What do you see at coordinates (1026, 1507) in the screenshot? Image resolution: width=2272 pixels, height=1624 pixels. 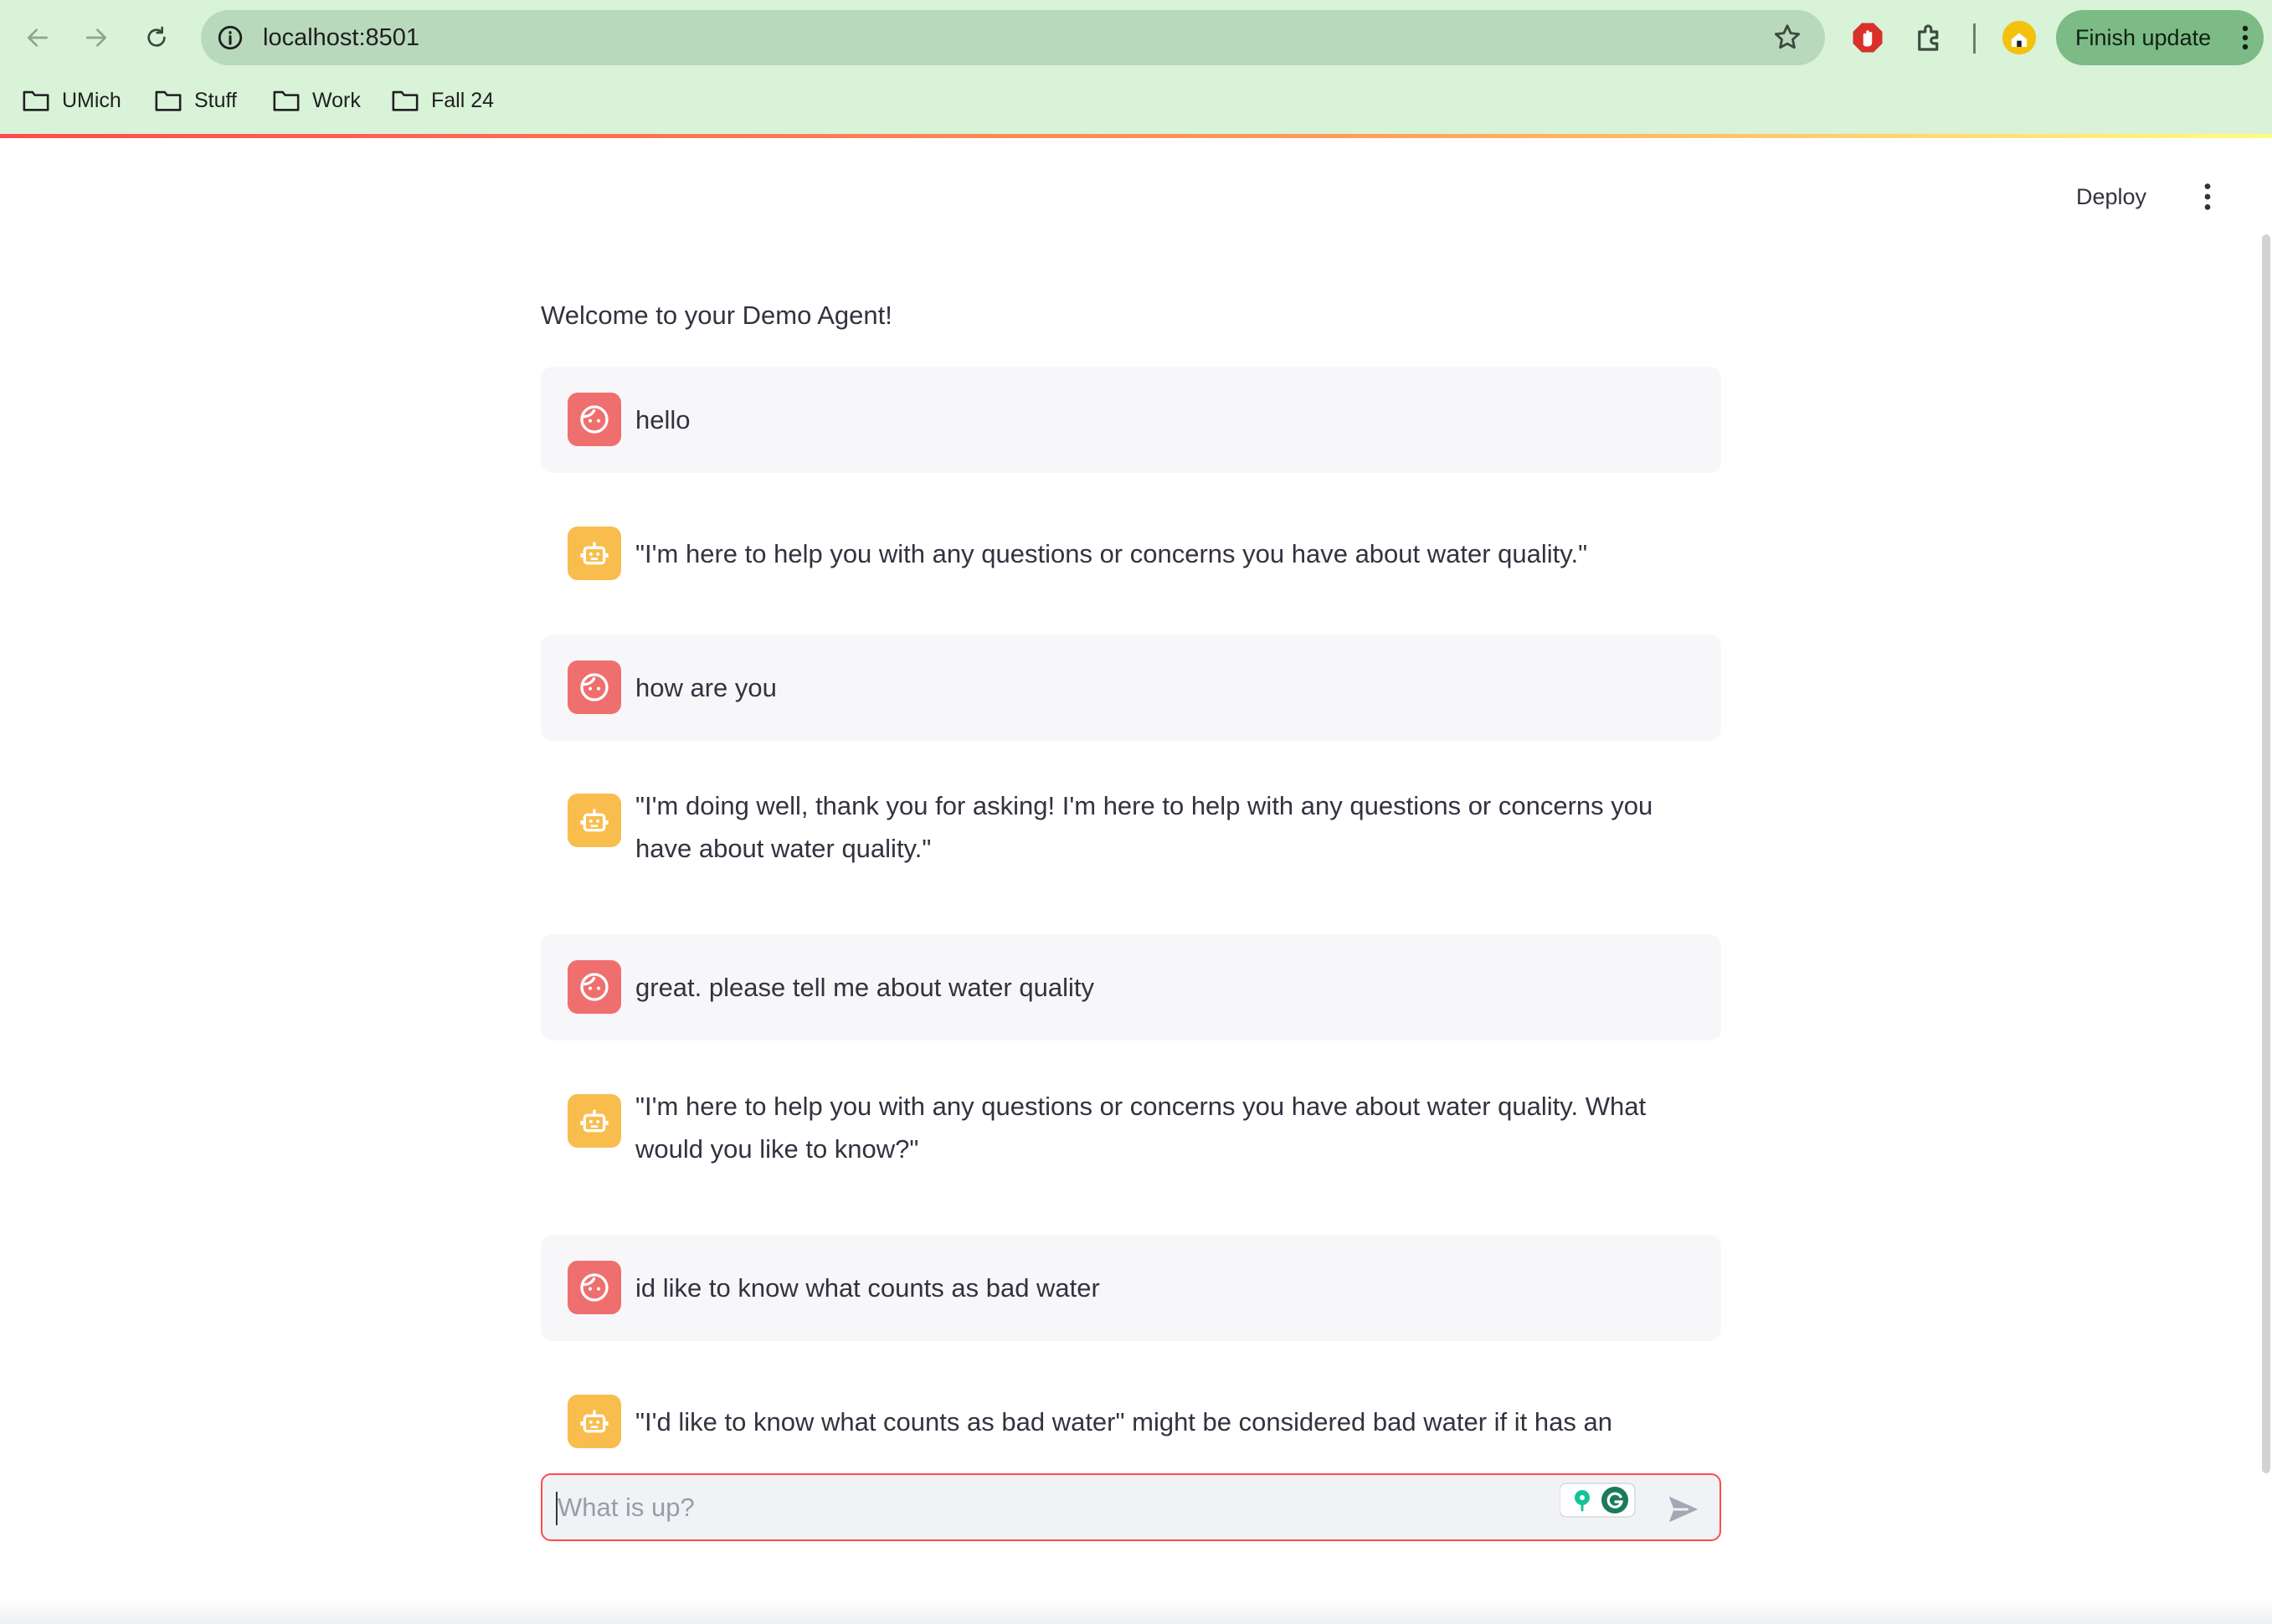 I see `chat-input` at bounding box center [1026, 1507].